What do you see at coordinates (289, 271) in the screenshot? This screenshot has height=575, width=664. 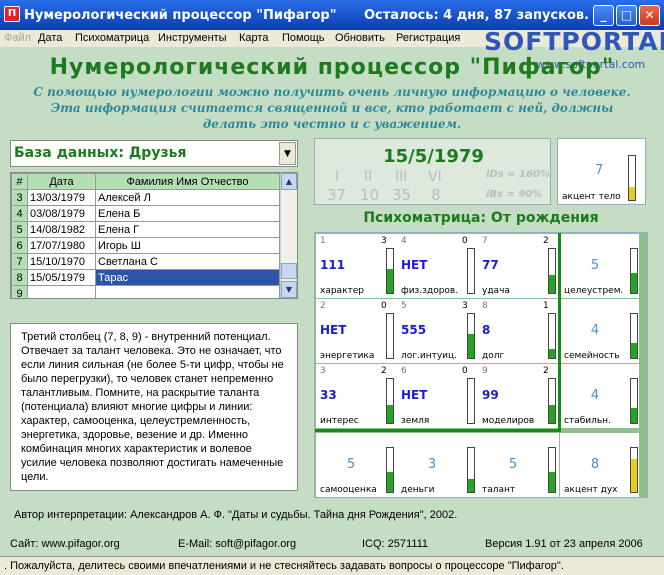 I see `scroll-thumb` at bounding box center [289, 271].